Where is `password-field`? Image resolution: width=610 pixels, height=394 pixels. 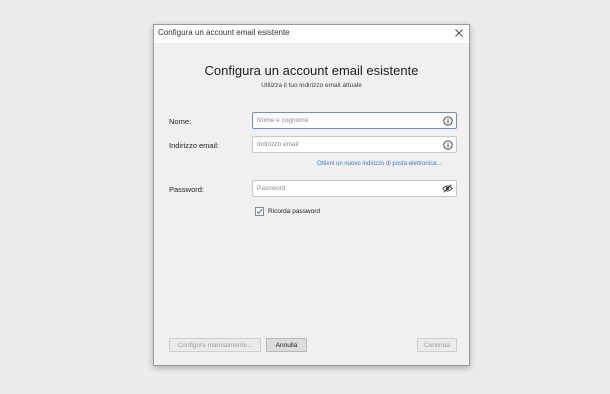 password-field is located at coordinates (354, 188).